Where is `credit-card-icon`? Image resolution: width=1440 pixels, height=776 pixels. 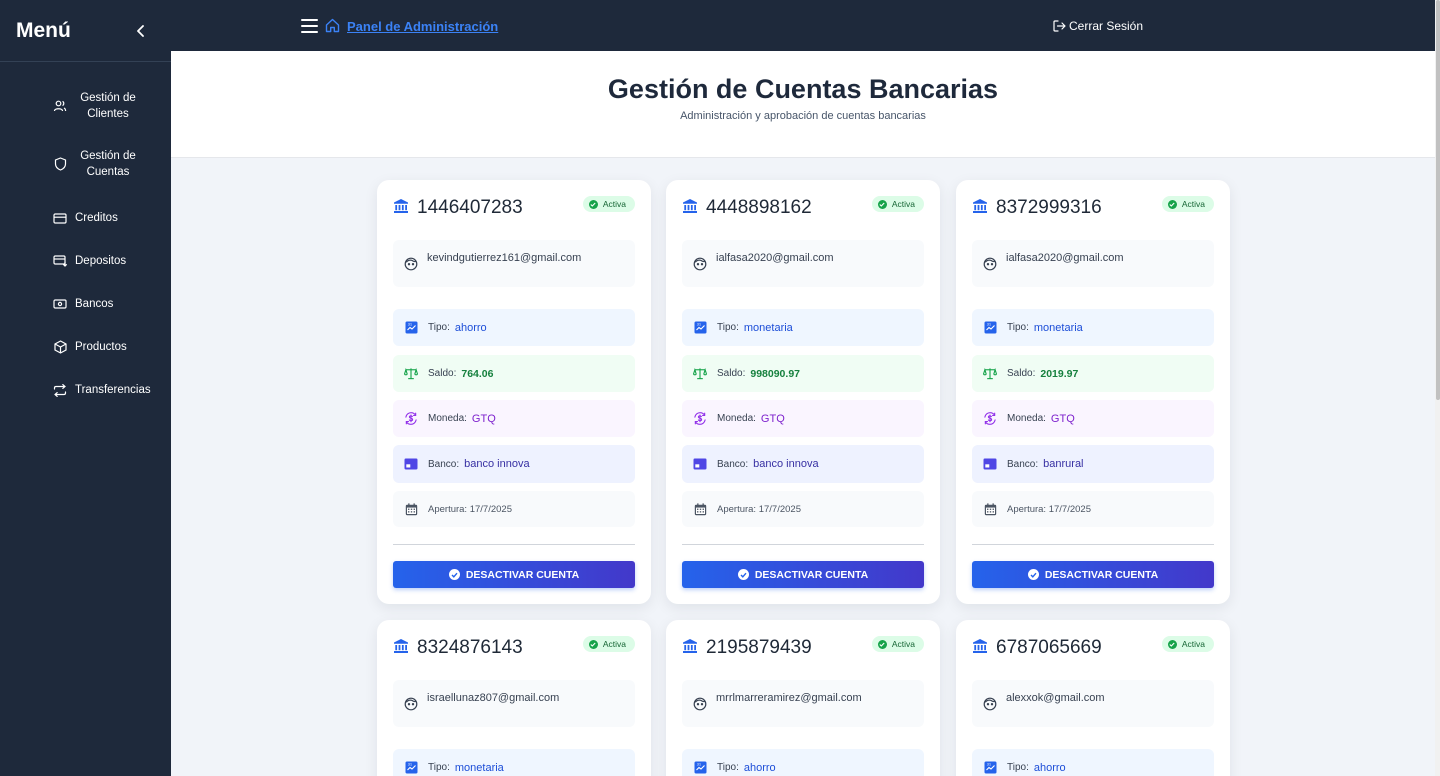 credit-card-icon is located at coordinates (60, 218).